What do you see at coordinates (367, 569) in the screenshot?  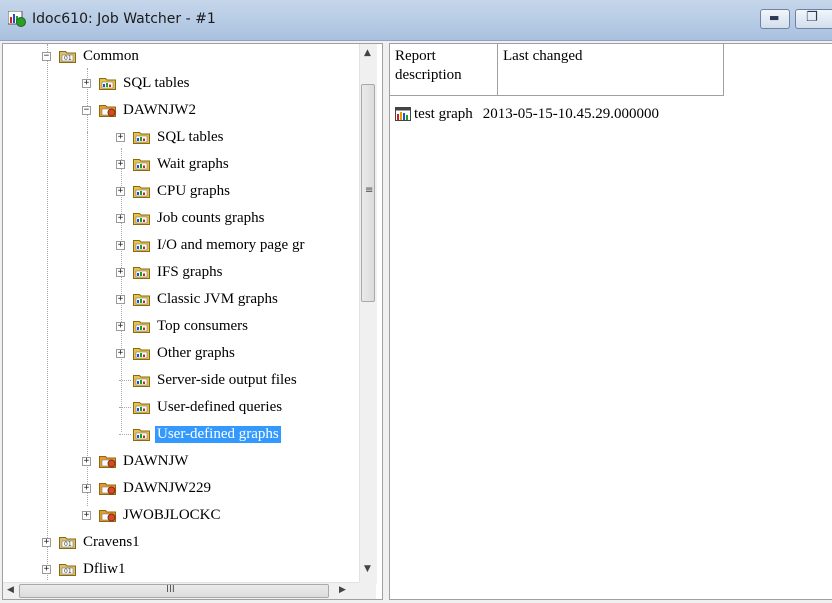 I see `scroll-down-icon: ▼` at bounding box center [367, 569].